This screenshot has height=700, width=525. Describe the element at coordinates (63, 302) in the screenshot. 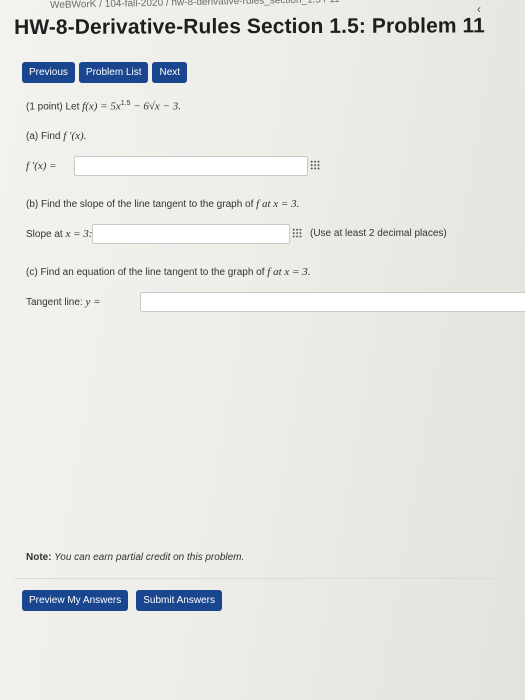

I see `tangent-label: Tangent line: y =` at that location.